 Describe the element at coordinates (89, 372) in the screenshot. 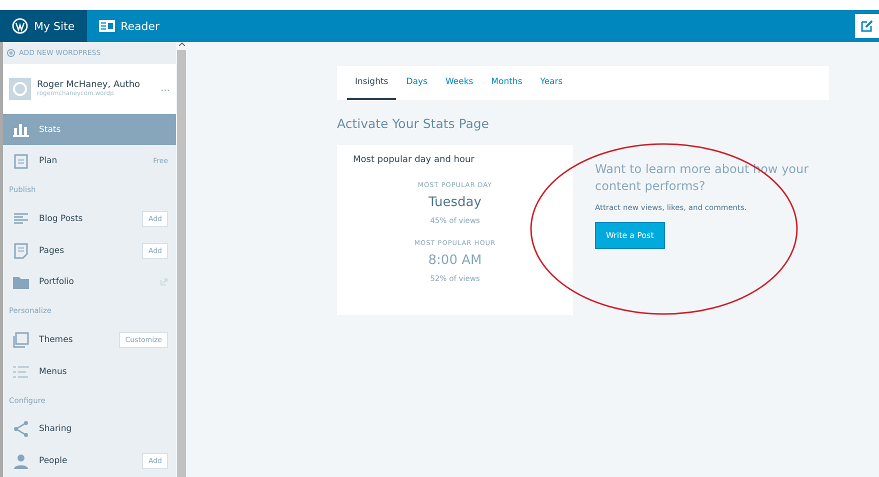

I see `sidebar-item: Menus` at that location.